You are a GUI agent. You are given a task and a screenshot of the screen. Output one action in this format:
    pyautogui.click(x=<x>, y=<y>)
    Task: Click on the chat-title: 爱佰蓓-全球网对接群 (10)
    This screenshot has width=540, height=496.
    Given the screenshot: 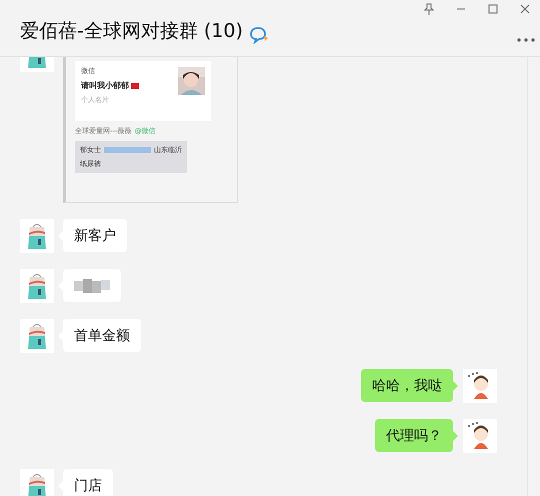 What is the action you would take?
    pyautogui.click(x=131, y=31)
    